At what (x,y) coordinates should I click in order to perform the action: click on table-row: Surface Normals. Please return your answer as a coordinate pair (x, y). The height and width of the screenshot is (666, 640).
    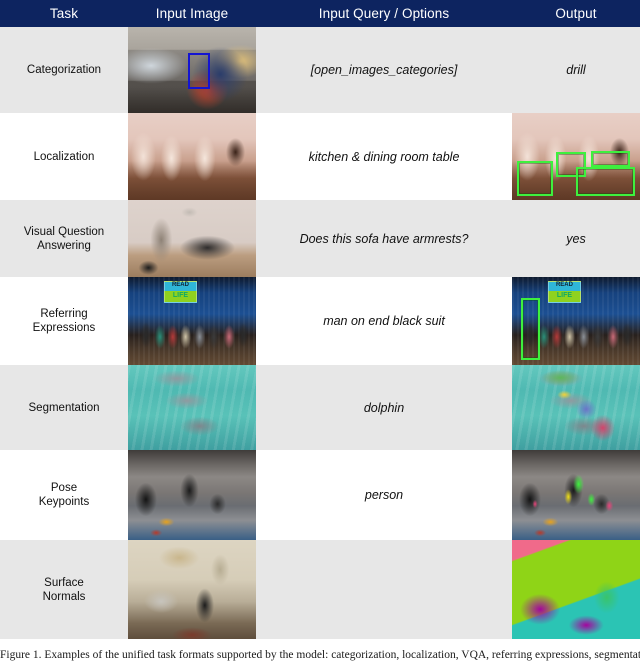
    Looking at the image, I should click on (320, 589).